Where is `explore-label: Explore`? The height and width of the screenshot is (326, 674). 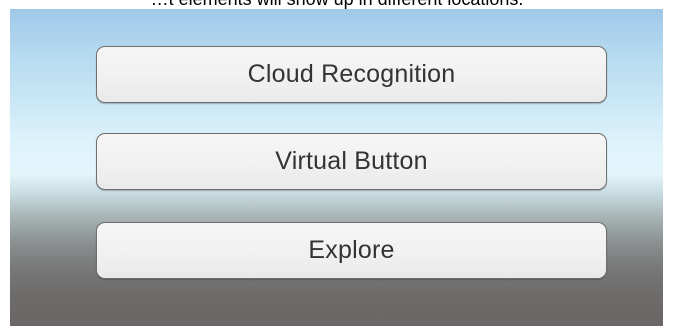
explore-label: Explore is located at coordinates (351, 250).